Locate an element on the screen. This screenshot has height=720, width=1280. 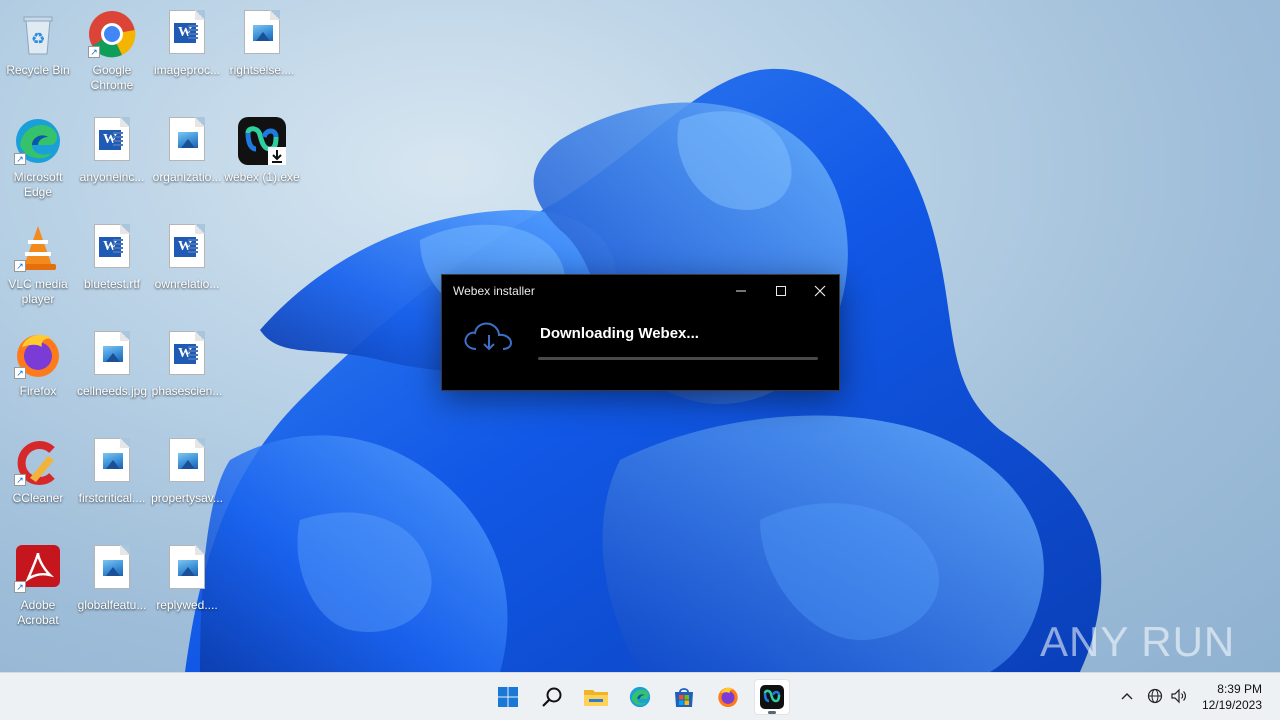
speaker-icon is located at coordinates (1178, 696).